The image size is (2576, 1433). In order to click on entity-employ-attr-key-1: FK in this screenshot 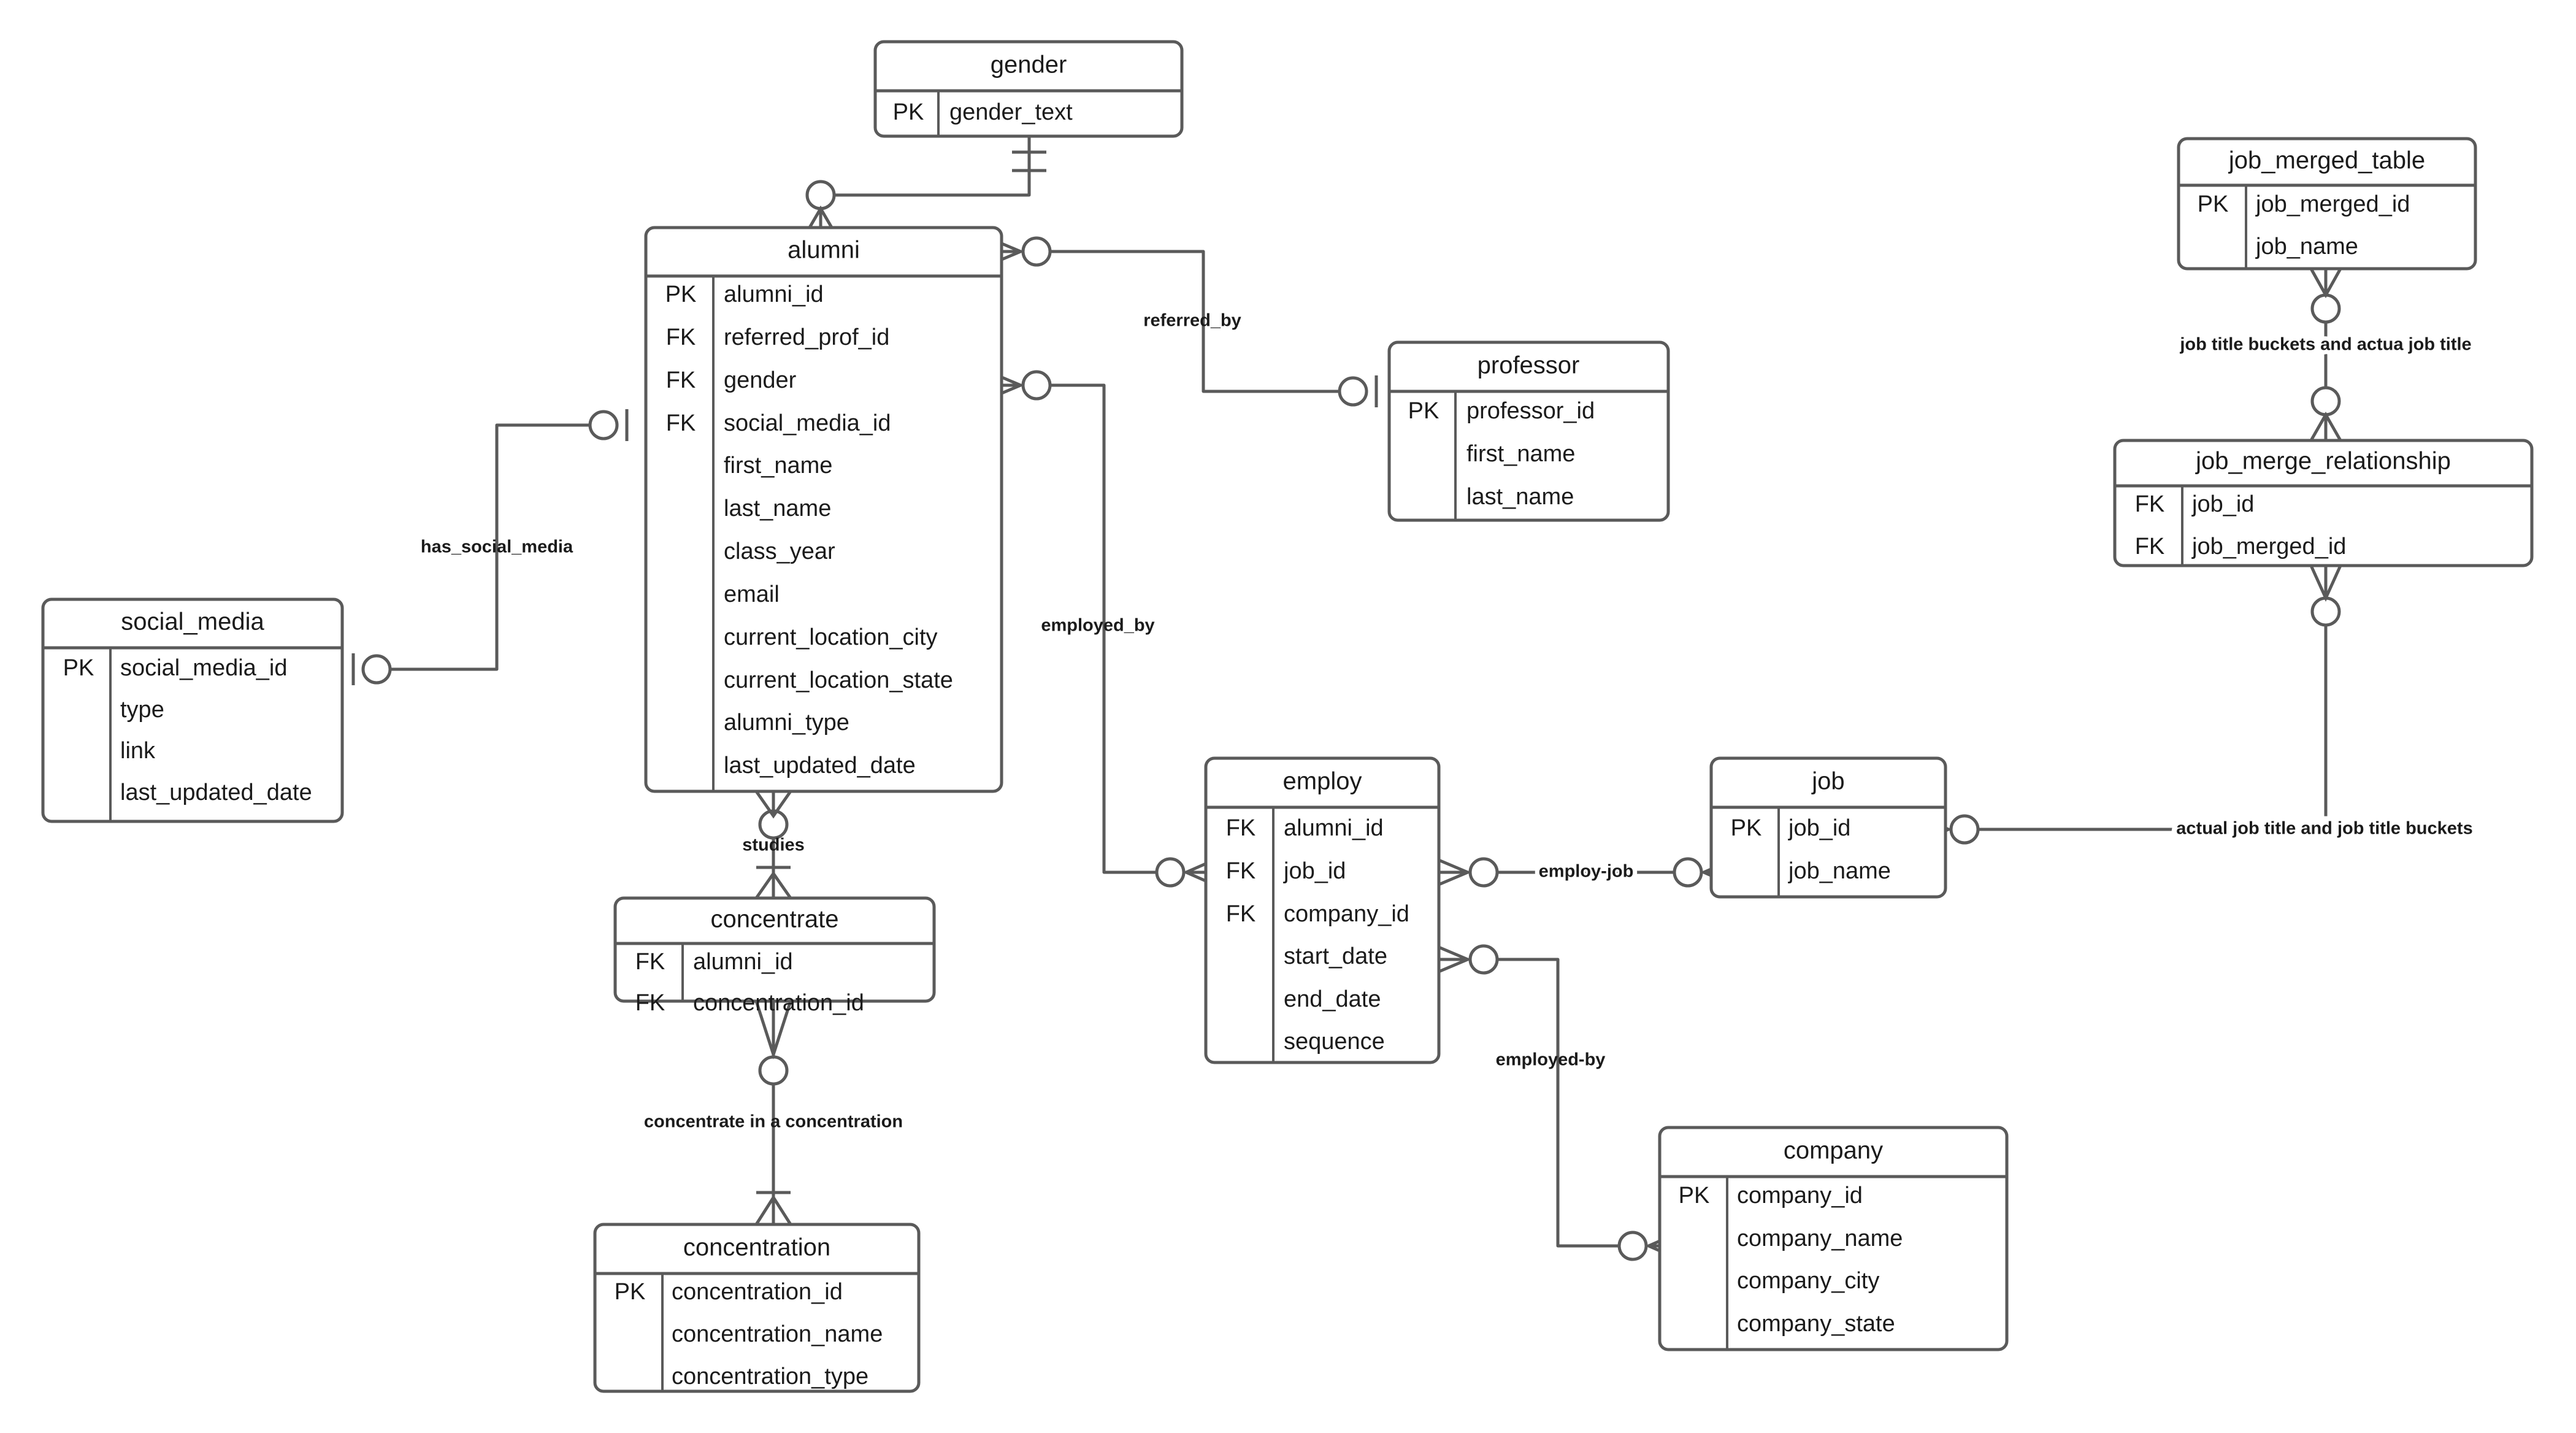, I will do `click(1241, 871)`.